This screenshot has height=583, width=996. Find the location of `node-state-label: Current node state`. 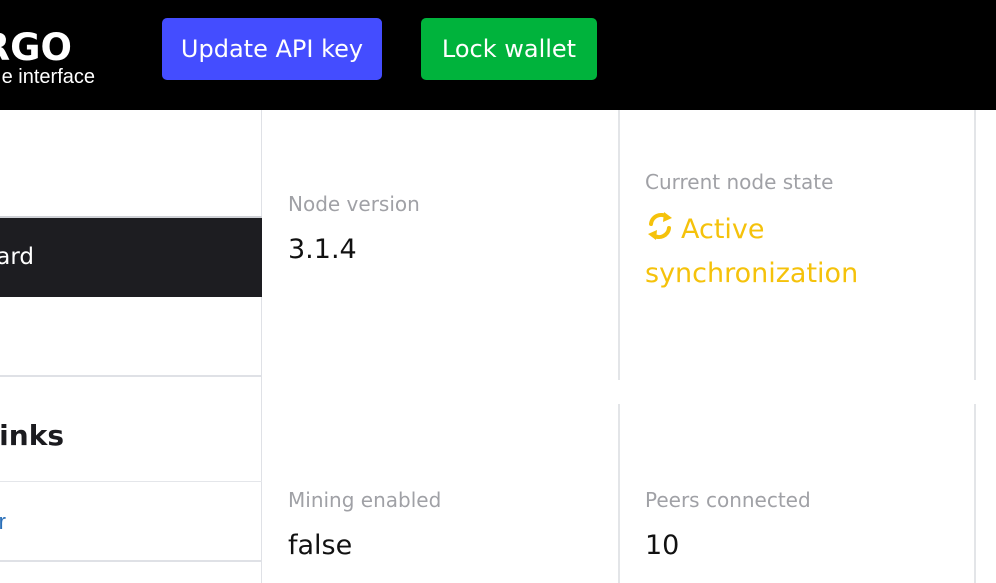

node-state-label: Current node state is located at coordinates (739, 182).